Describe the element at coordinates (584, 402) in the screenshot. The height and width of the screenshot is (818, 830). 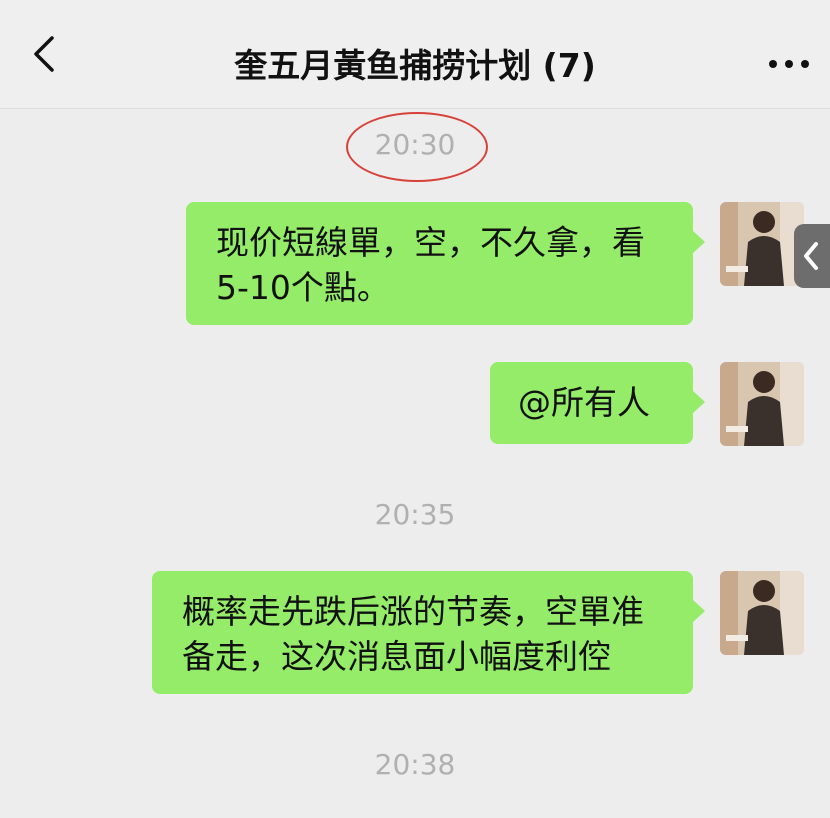
I see `message-2-line-1: @所有人` at that location.